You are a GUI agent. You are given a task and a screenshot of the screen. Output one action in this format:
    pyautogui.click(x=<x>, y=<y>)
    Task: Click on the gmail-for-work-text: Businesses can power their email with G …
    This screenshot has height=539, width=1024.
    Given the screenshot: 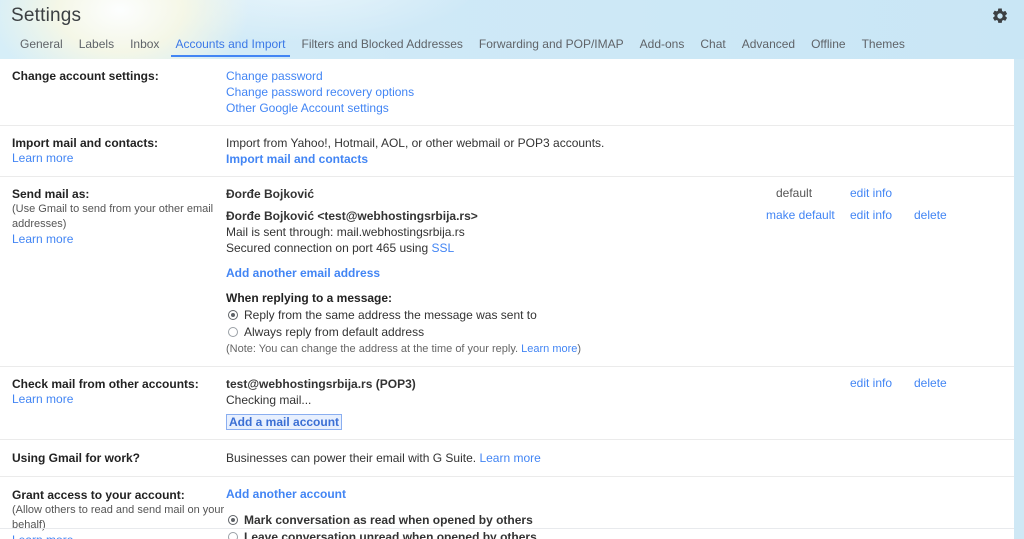 What is the action you would take?
    pyautogui.click(x=353, y=458)
    